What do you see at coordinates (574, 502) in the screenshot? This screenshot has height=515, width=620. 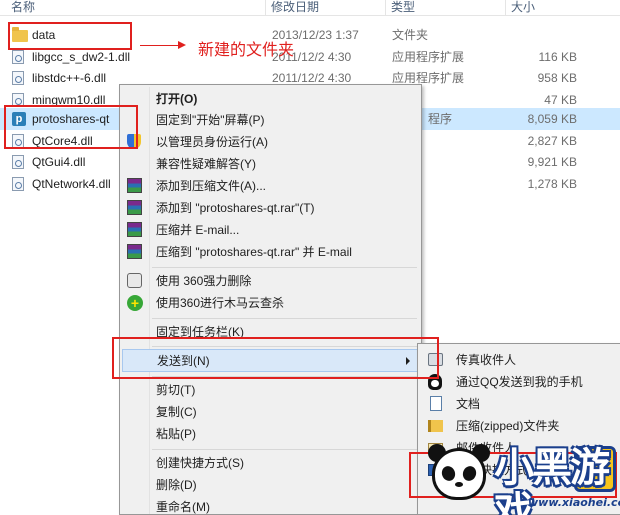 I see `watermark-url: www.xiaohei.com` at bounding box center [574, 502].